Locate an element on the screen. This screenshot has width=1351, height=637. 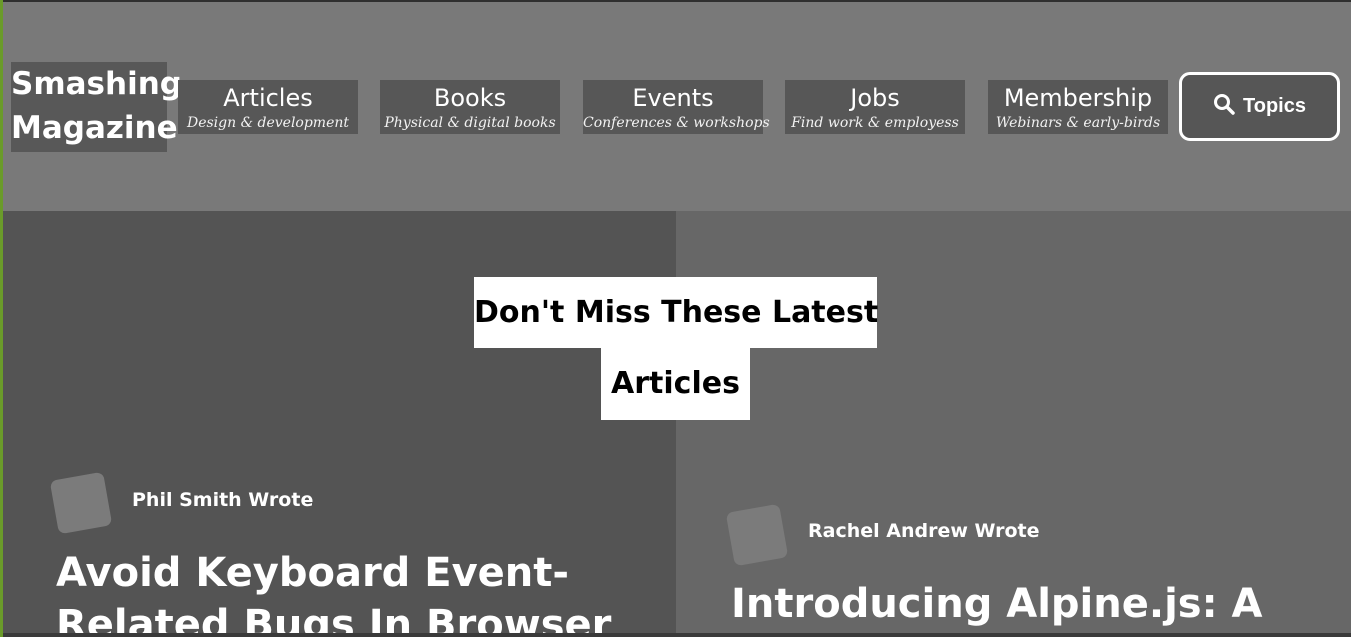
nav-subtitle: Webinars & early-birds is located at coordinates (1078, 123).